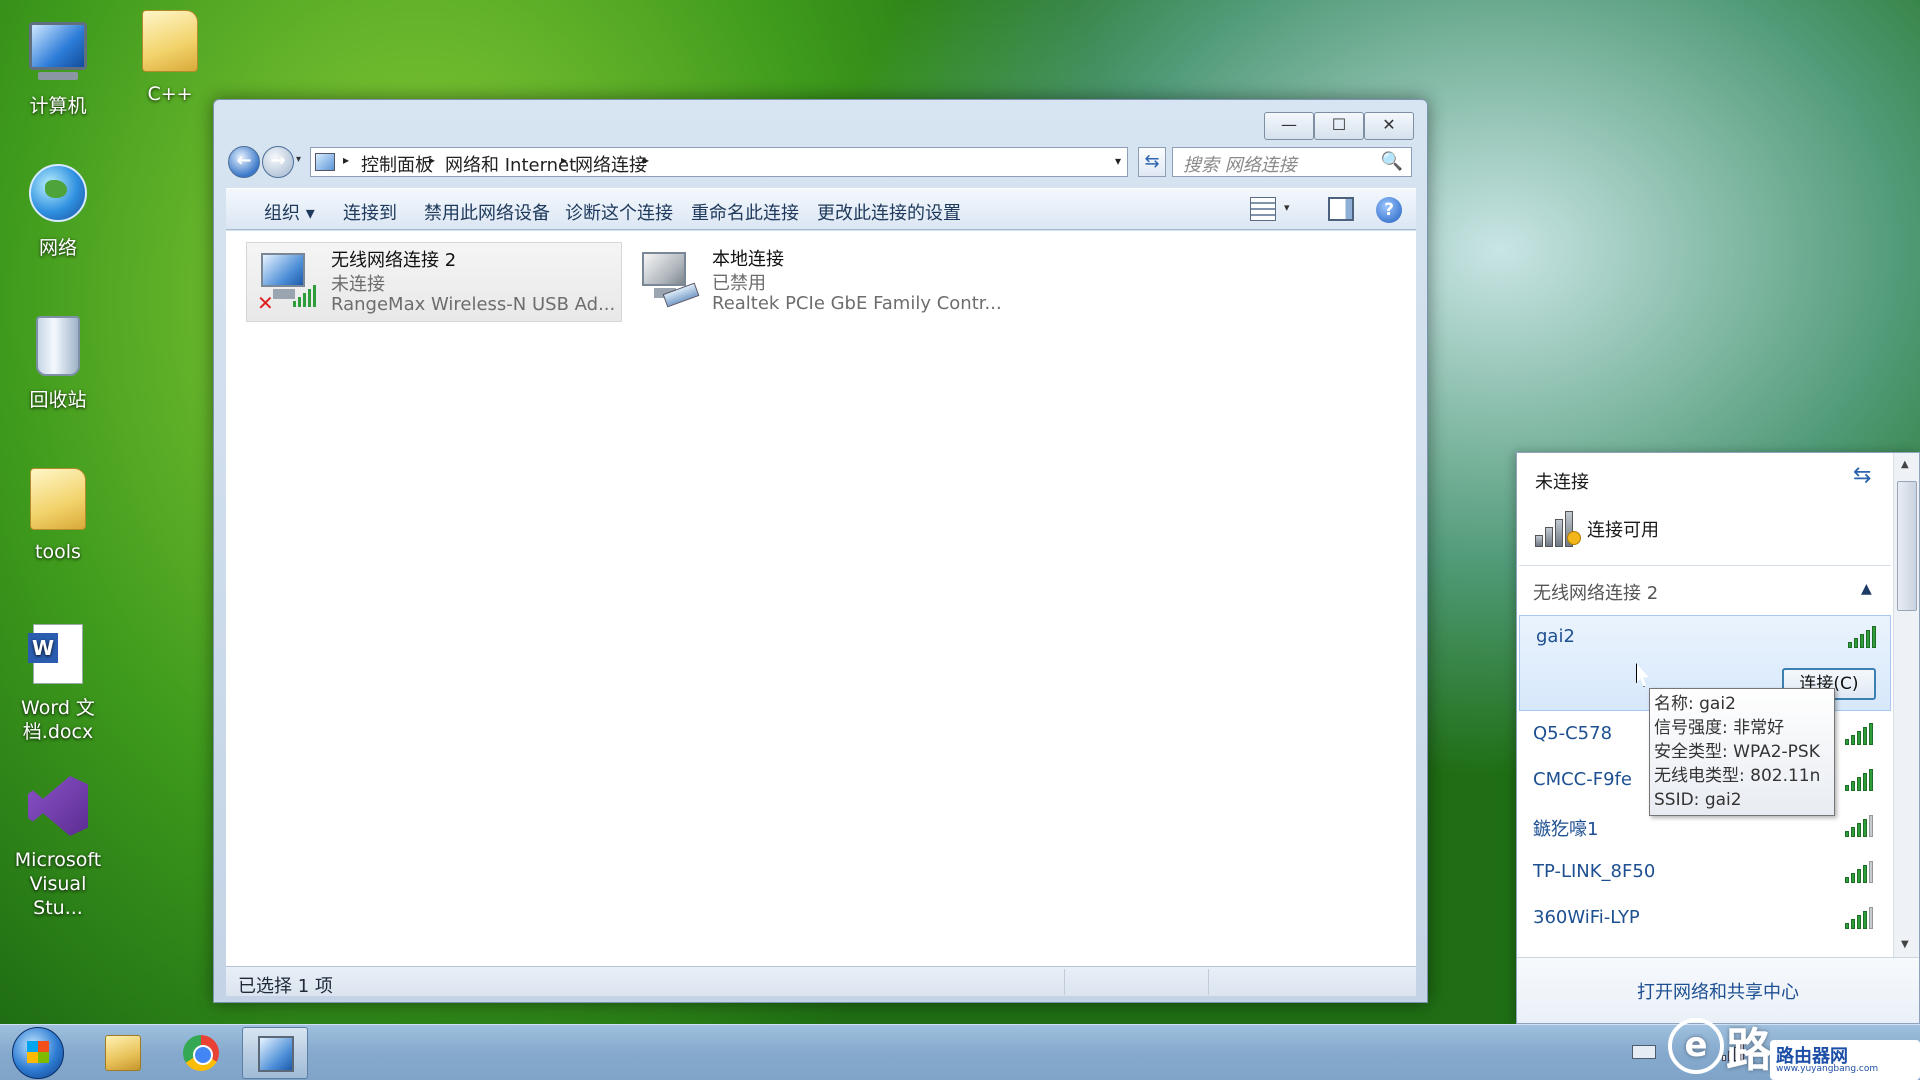 This screenshot has height=1080, width=1920. Describe the element at coordinates (1594, 871) in the screenshot. I see `network-name: TP-LINK_8F50` at that location.